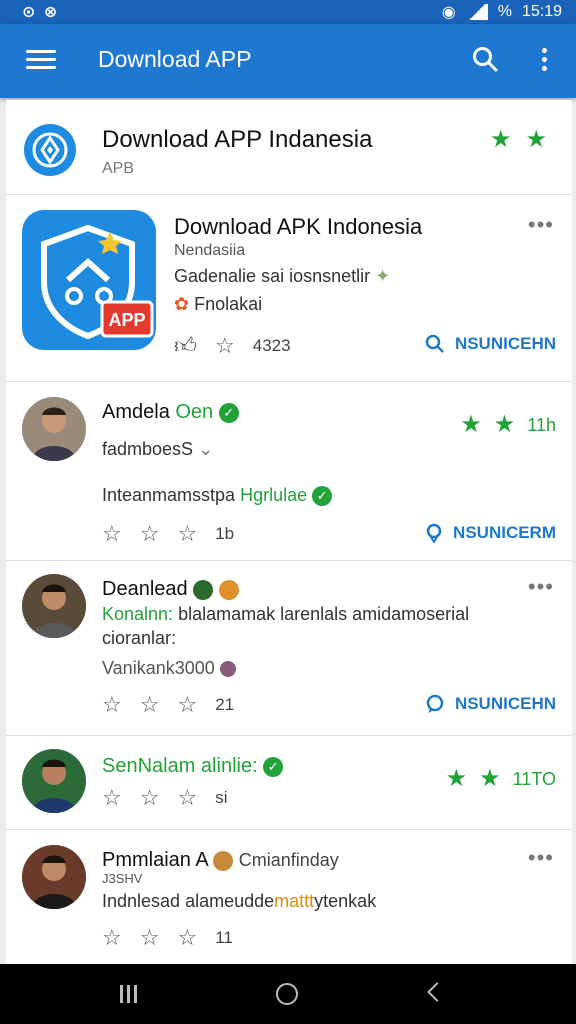 The height and width of the screenshot is (1024, 576). What do you see at coordinates (224, 937) in the screenshot?
I see `review-count: 11` at bounding box center [224, 937].